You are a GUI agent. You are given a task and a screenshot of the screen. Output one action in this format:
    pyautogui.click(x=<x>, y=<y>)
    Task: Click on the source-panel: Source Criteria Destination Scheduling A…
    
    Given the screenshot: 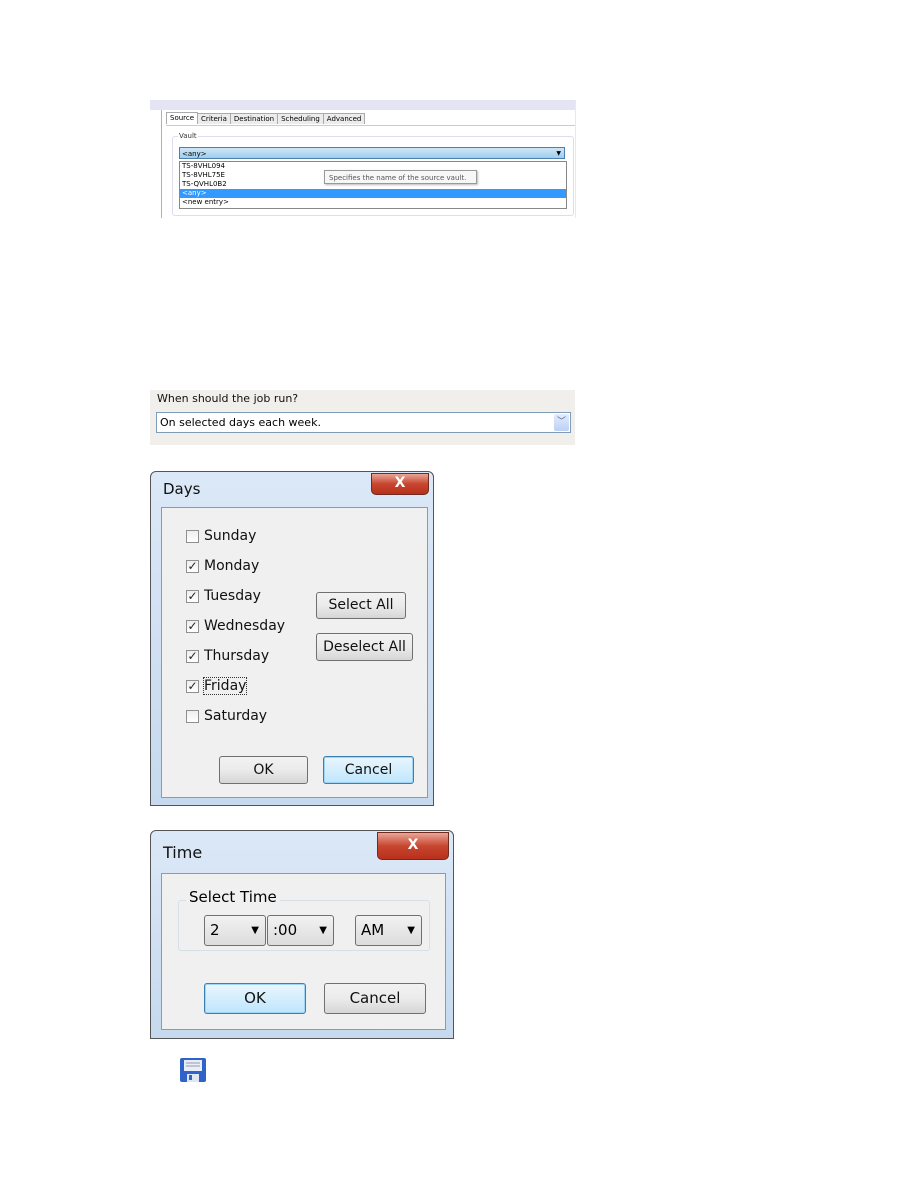 What is the action you would take?
    pyautogui.click(x=363, y=159)
    